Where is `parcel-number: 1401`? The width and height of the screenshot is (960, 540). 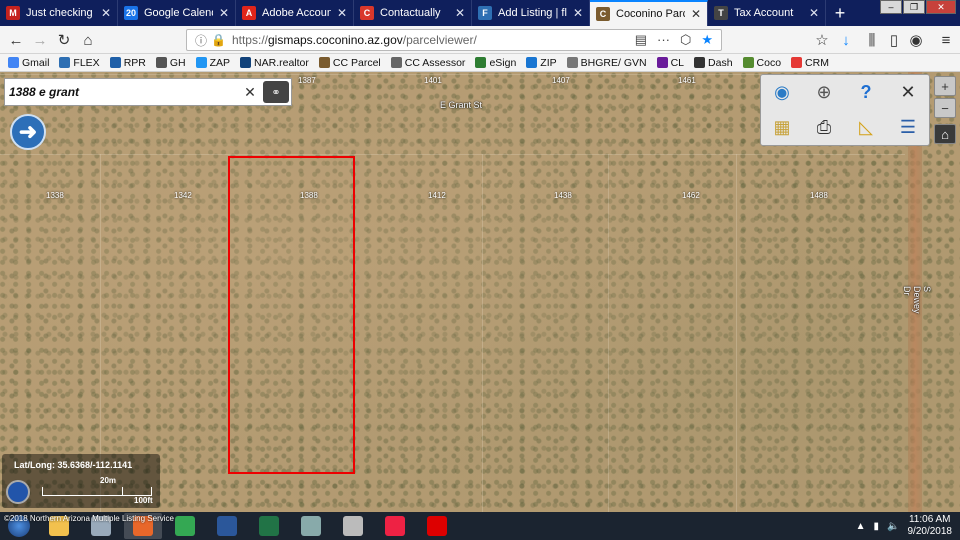
parcel-number: 1401 is located at coordinates (433, 80).